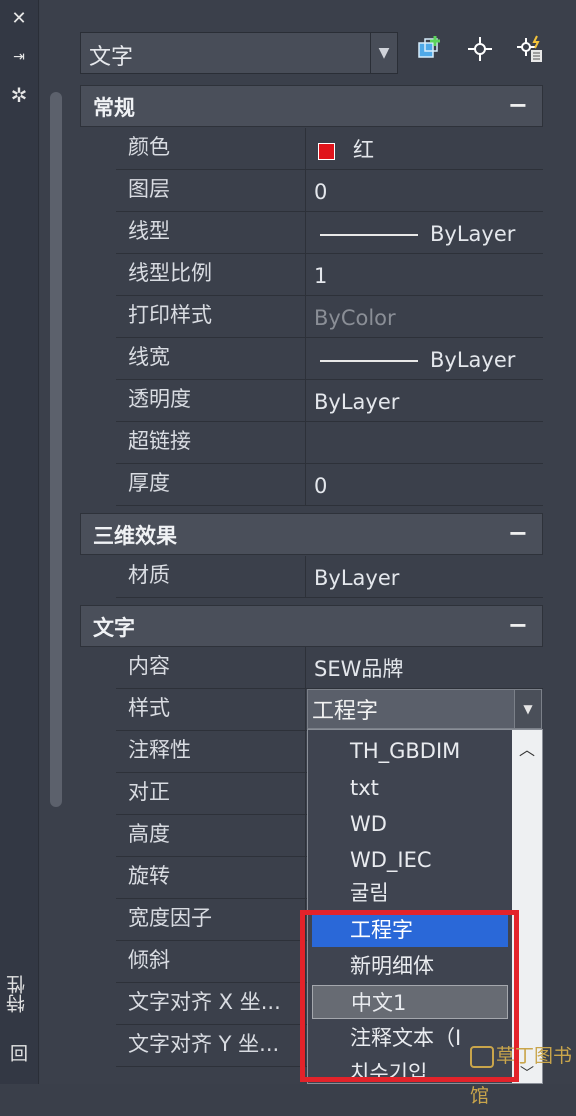 The height and width of the screenshot is (1116, 576). Describe the element at coordinates (19, 542) in the screenshot. I see `palette-titlebar: ✕ ⇥ ✲ 特性 回` at that location.